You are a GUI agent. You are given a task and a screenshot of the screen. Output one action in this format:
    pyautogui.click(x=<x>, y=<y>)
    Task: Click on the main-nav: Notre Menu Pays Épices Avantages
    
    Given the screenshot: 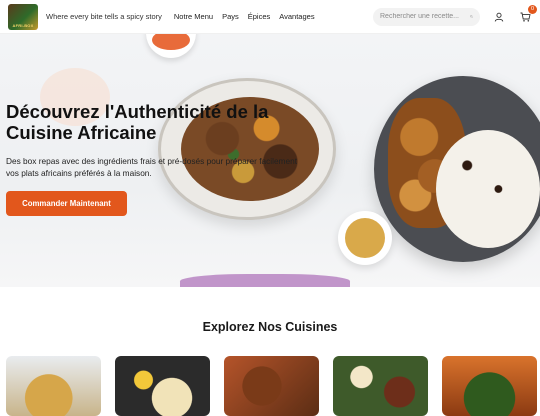 What is the action you would take?
    pyautogui.click(x=244, y=16)
    